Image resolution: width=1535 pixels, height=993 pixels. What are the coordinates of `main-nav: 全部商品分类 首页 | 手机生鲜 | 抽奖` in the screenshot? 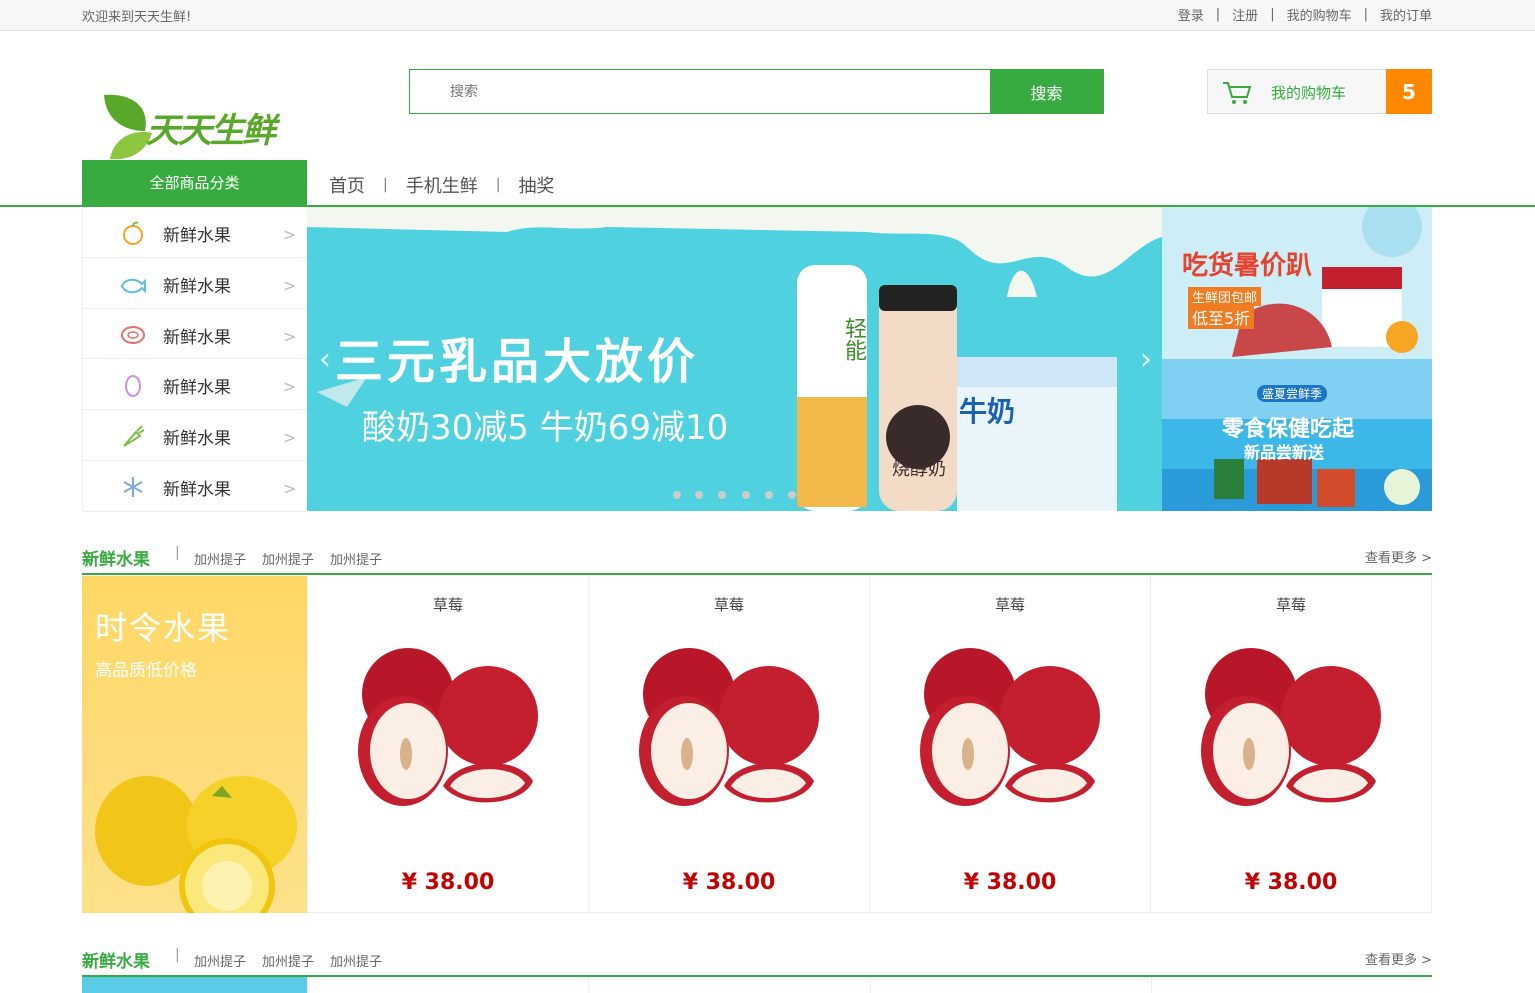 It's located at (767, 183).